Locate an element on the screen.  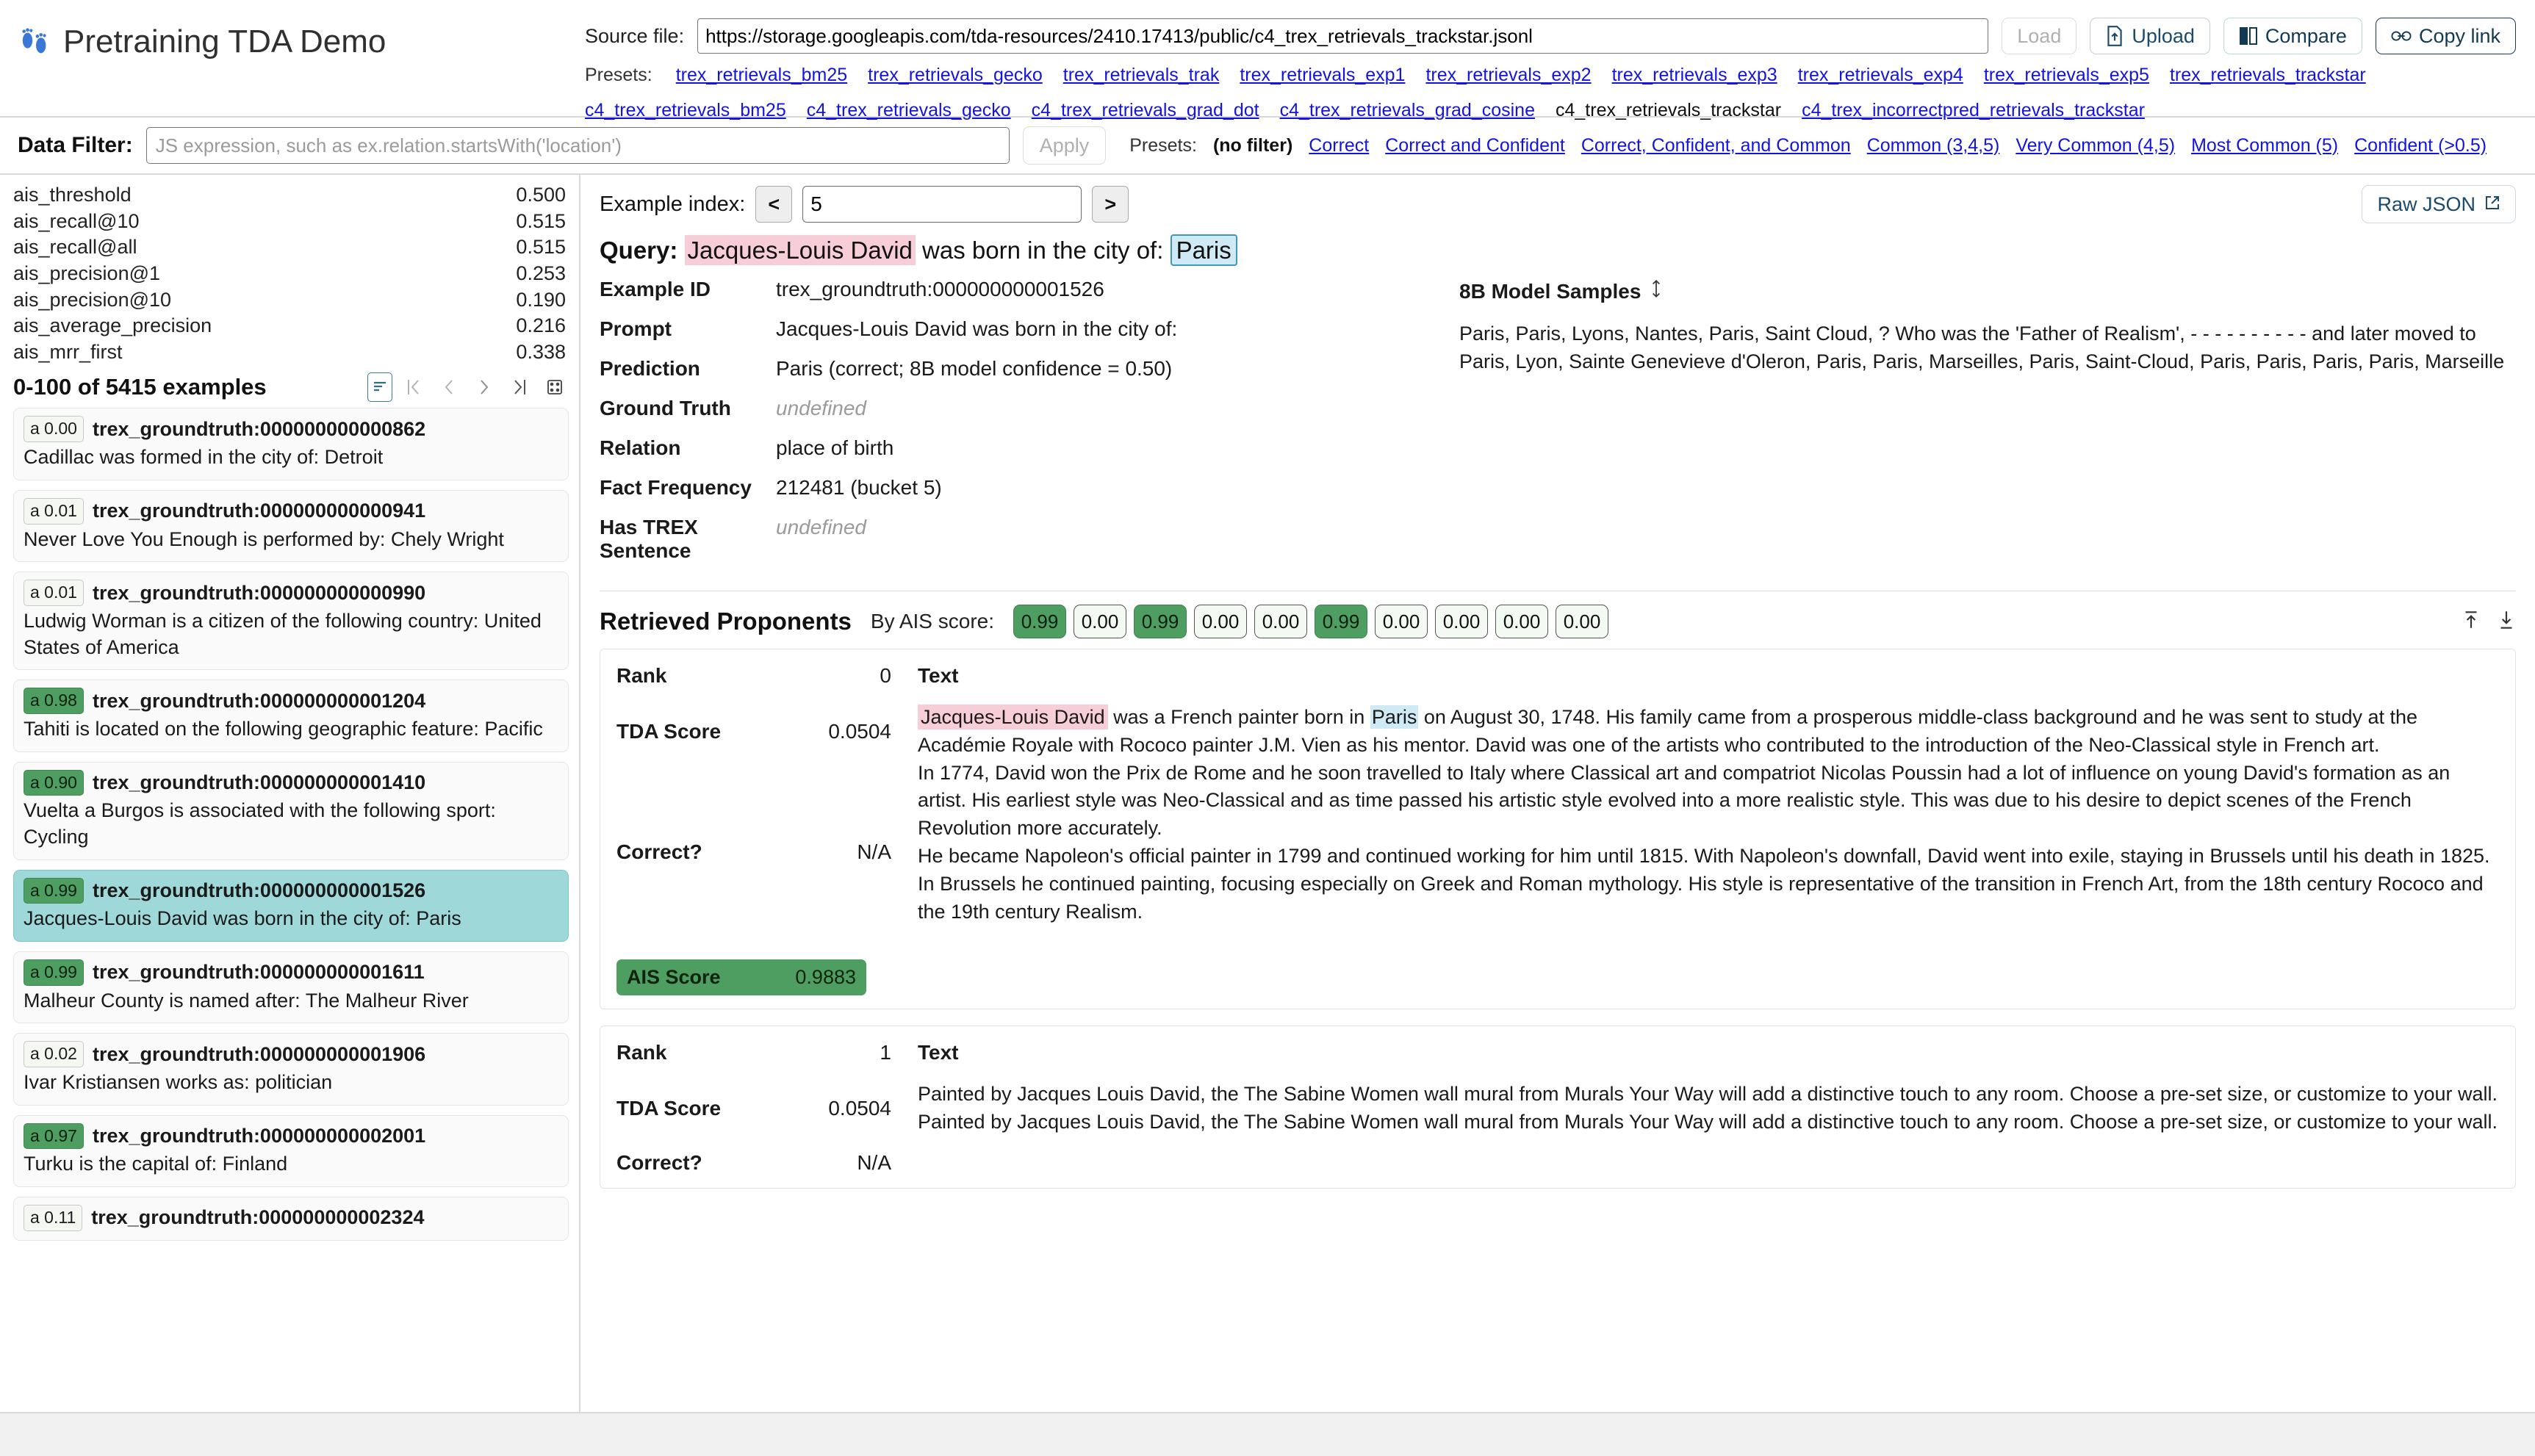
example-id: trex_groundtruth:000000000001526 is located at coordinates (259, 890).